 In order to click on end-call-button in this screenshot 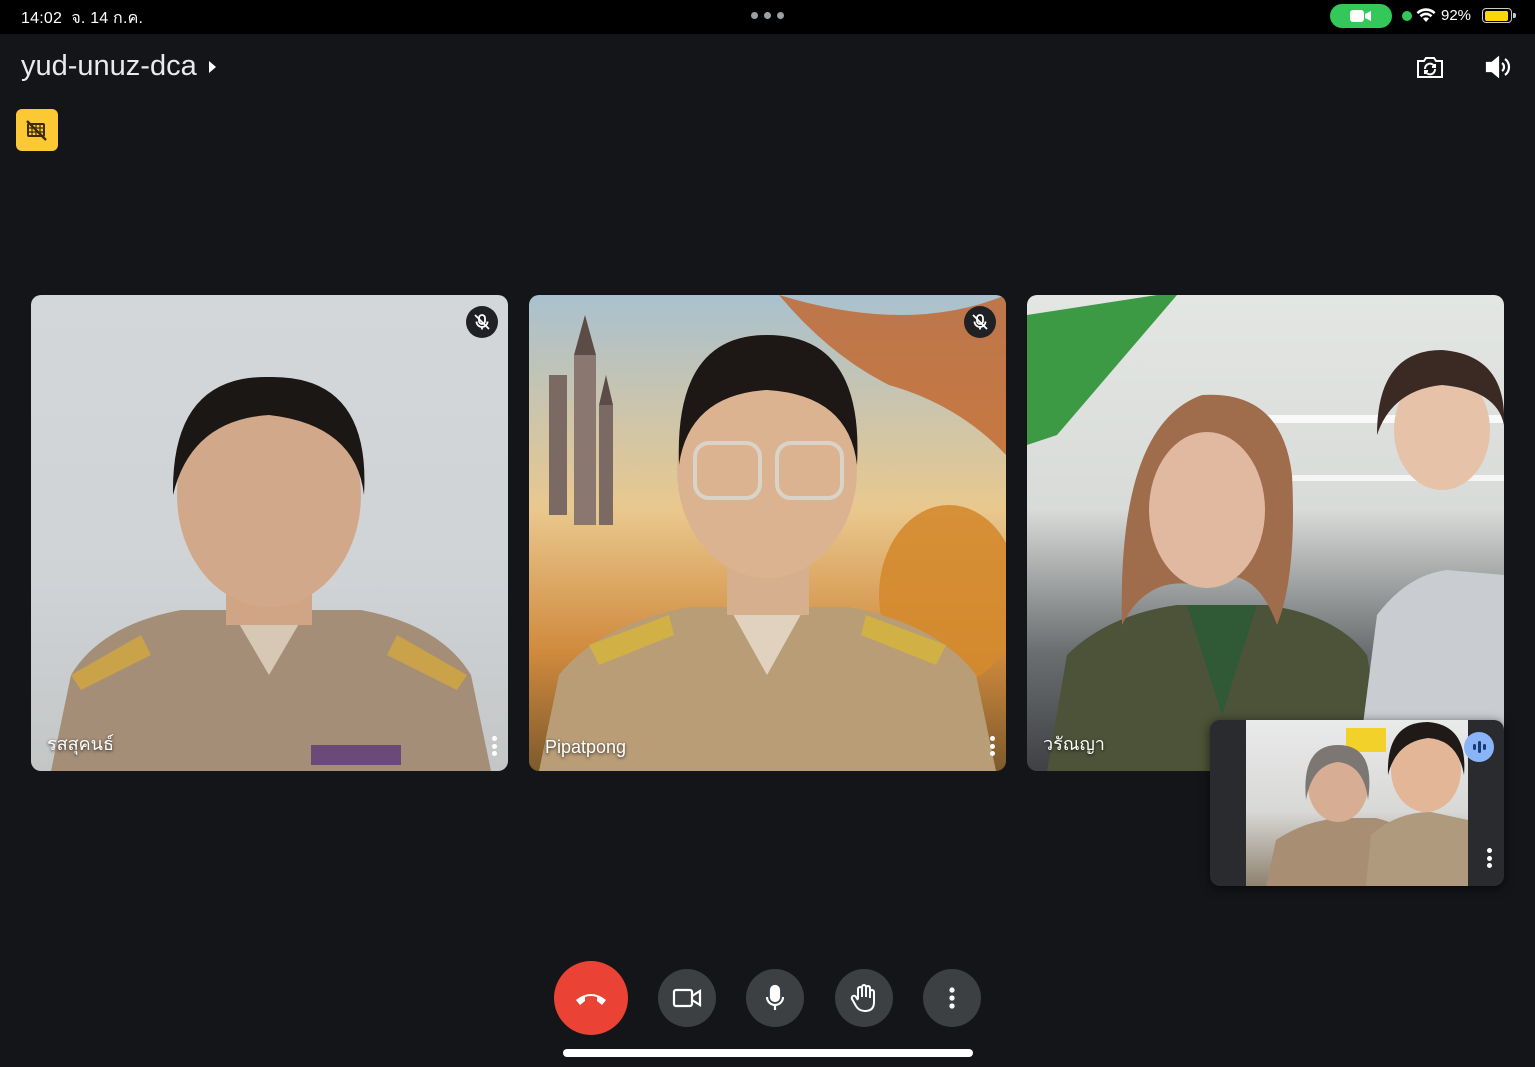, I will do `click(591, 998)`.